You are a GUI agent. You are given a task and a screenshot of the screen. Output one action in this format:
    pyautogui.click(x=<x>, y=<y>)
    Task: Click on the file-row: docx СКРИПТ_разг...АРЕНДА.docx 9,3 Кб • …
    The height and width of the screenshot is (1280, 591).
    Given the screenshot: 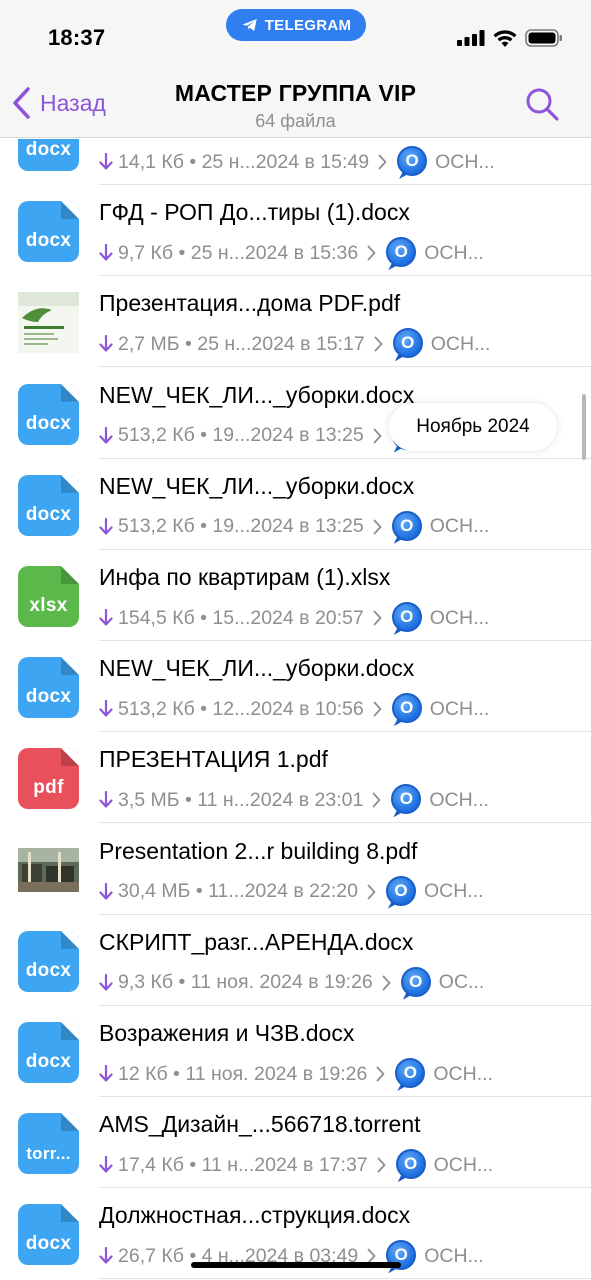 What is the action you would take?
    pyautogui.click(x=295, y=960)
    